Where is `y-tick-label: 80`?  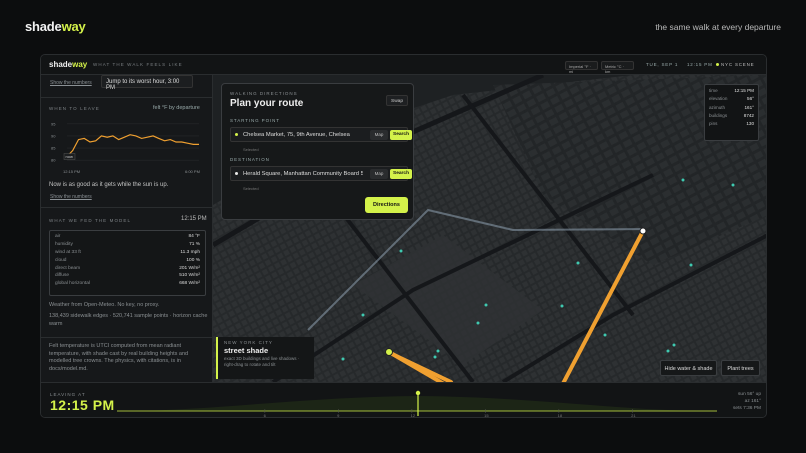 y-tick-label: 80 is located at coordinates (53, 160).